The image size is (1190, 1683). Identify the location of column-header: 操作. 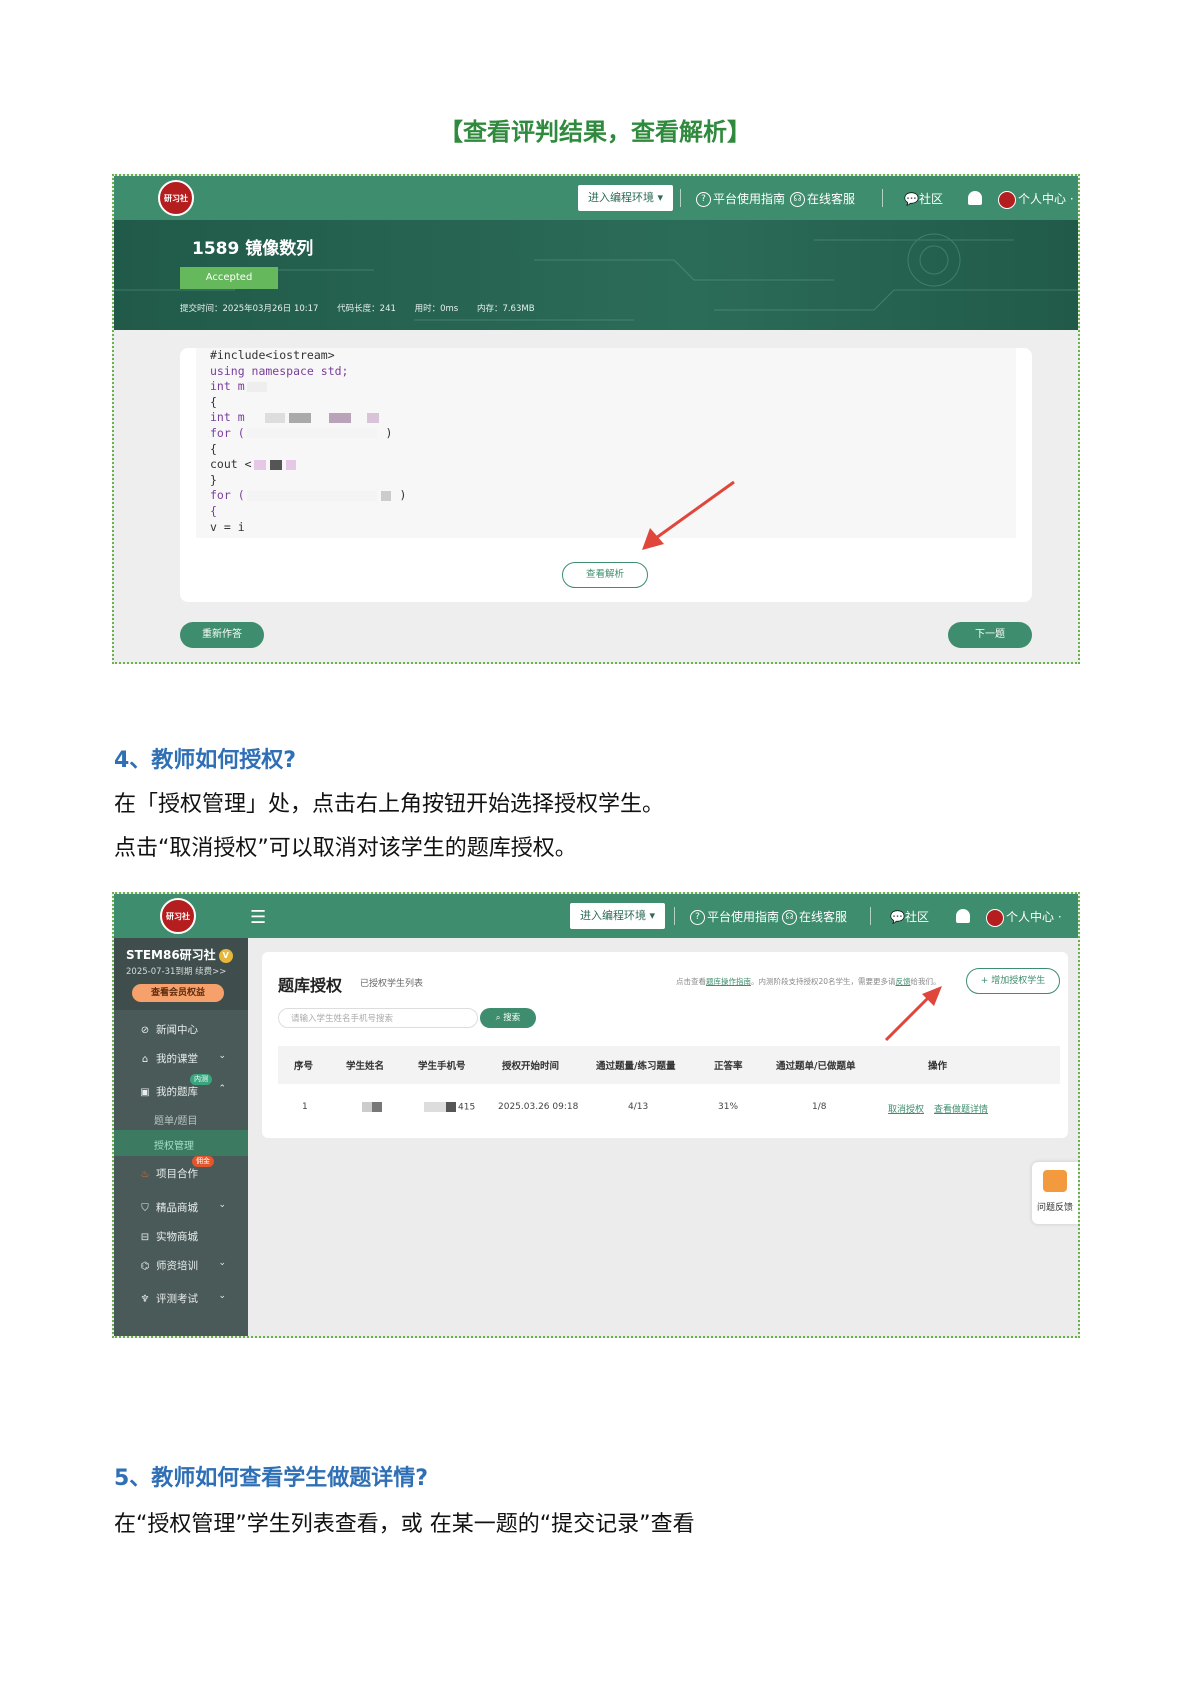
(938, 1066).